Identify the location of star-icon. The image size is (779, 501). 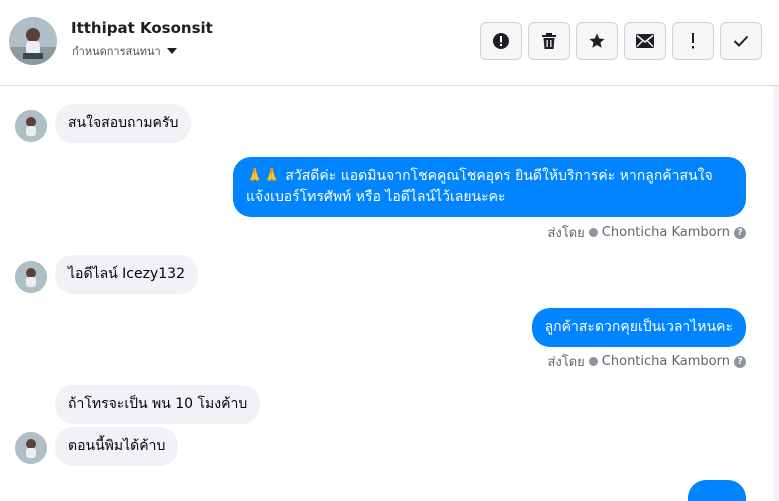
(597, 40).